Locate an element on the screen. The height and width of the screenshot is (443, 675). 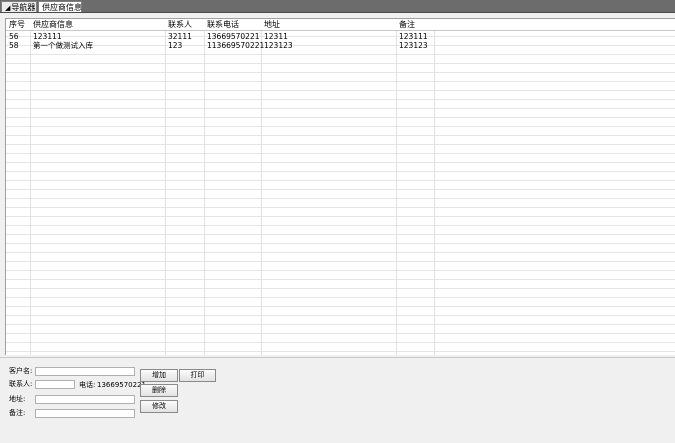
header-supplier: 供应商信息 is located at coordinates (53, 24).